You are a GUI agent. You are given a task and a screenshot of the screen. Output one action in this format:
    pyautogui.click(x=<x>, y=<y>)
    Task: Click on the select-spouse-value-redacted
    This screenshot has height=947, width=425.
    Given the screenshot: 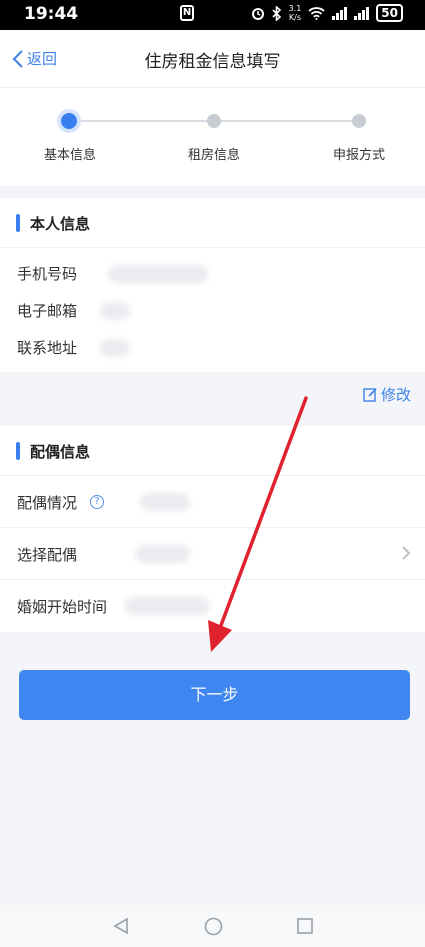 What is the action you would take?
    pyautogui.click(x=162, y=554)
    